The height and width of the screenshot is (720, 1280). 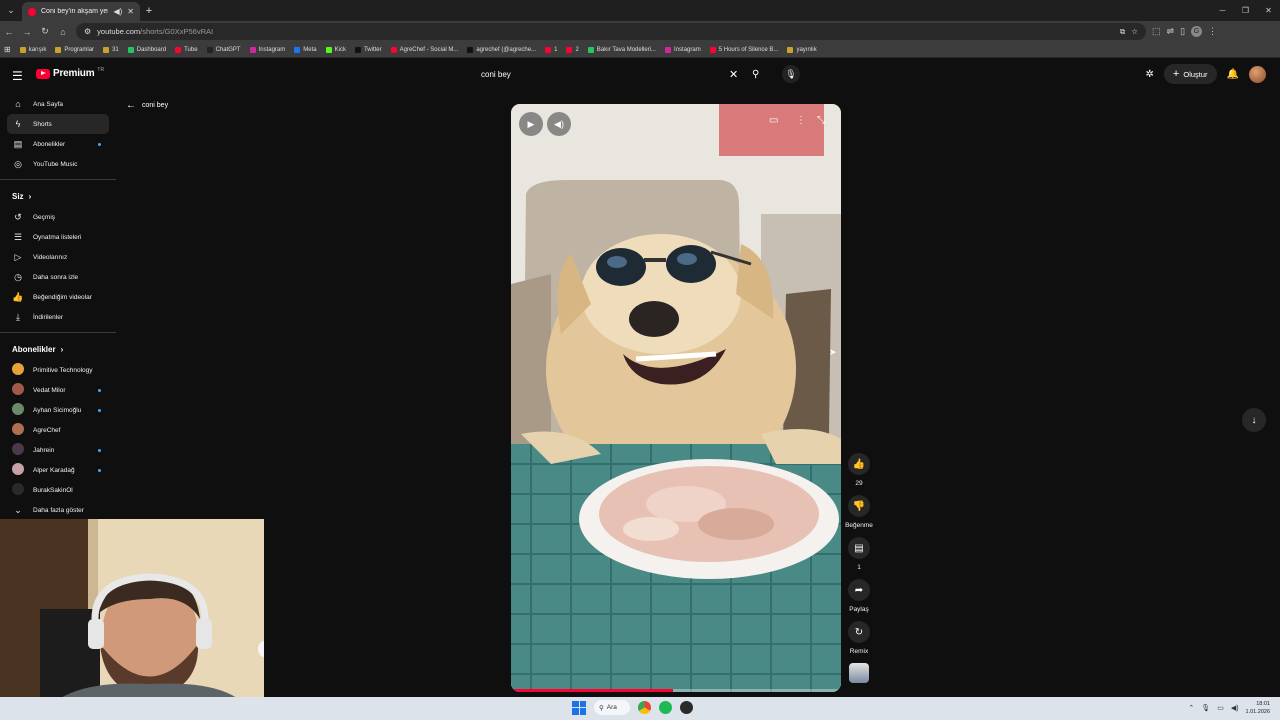 What do you see at coordinates (1190, 74) in the screenshot?
I see `create-button: + Oluştur` at bounding box center [1190, 74].